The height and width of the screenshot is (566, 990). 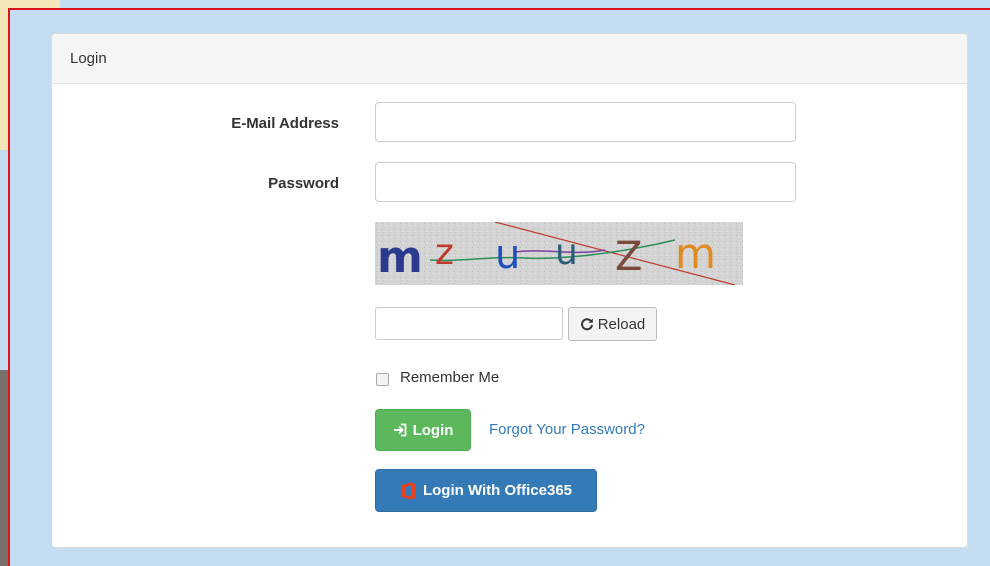 What do you see at coordinates (408, 491) in the screenshot?
I see `office365-icon` at bounding box center [408, 491].